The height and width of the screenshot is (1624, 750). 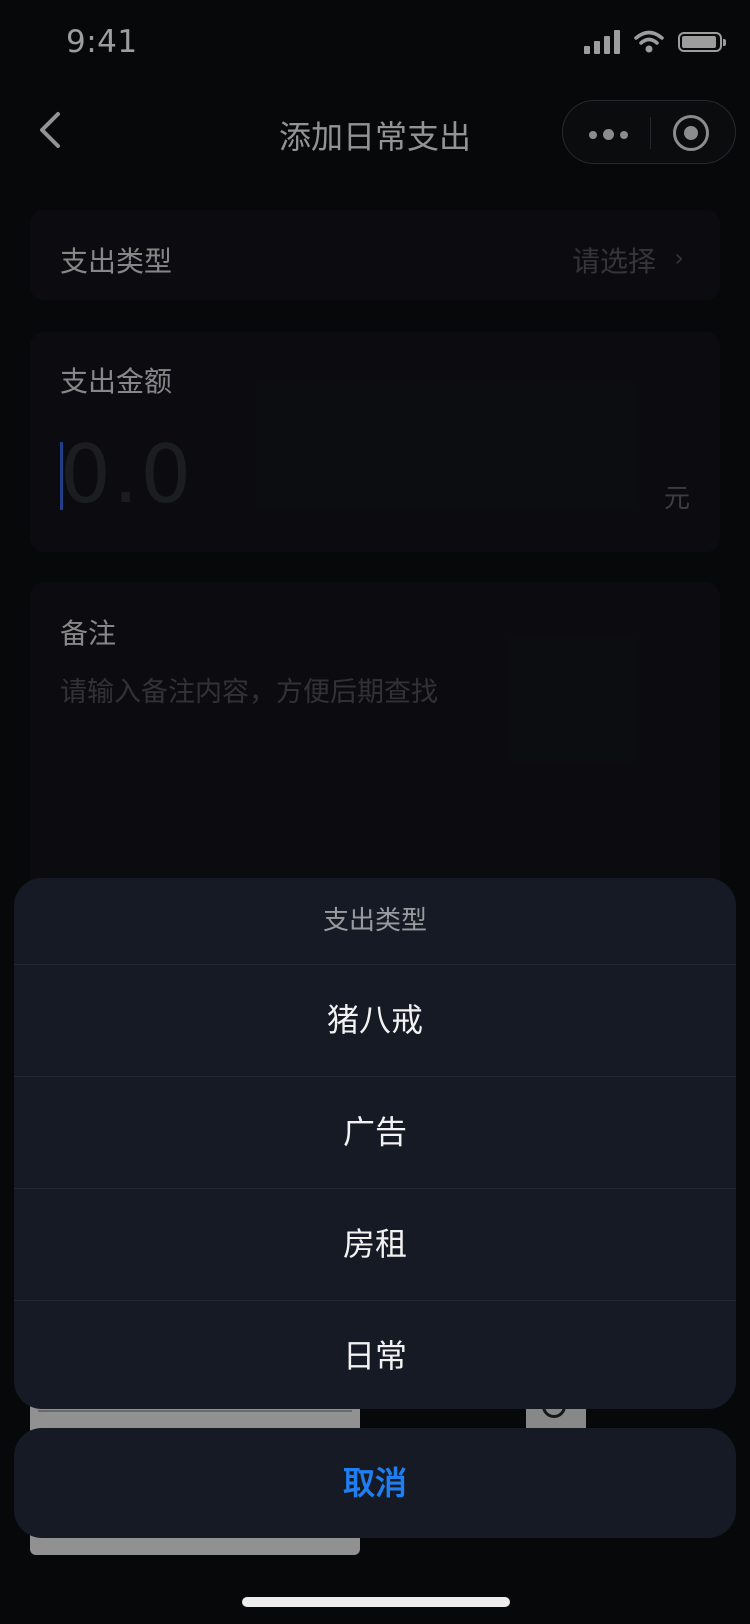 I want to click on action-sheet-option: 猪八戒, so click(x=375, y=1021).